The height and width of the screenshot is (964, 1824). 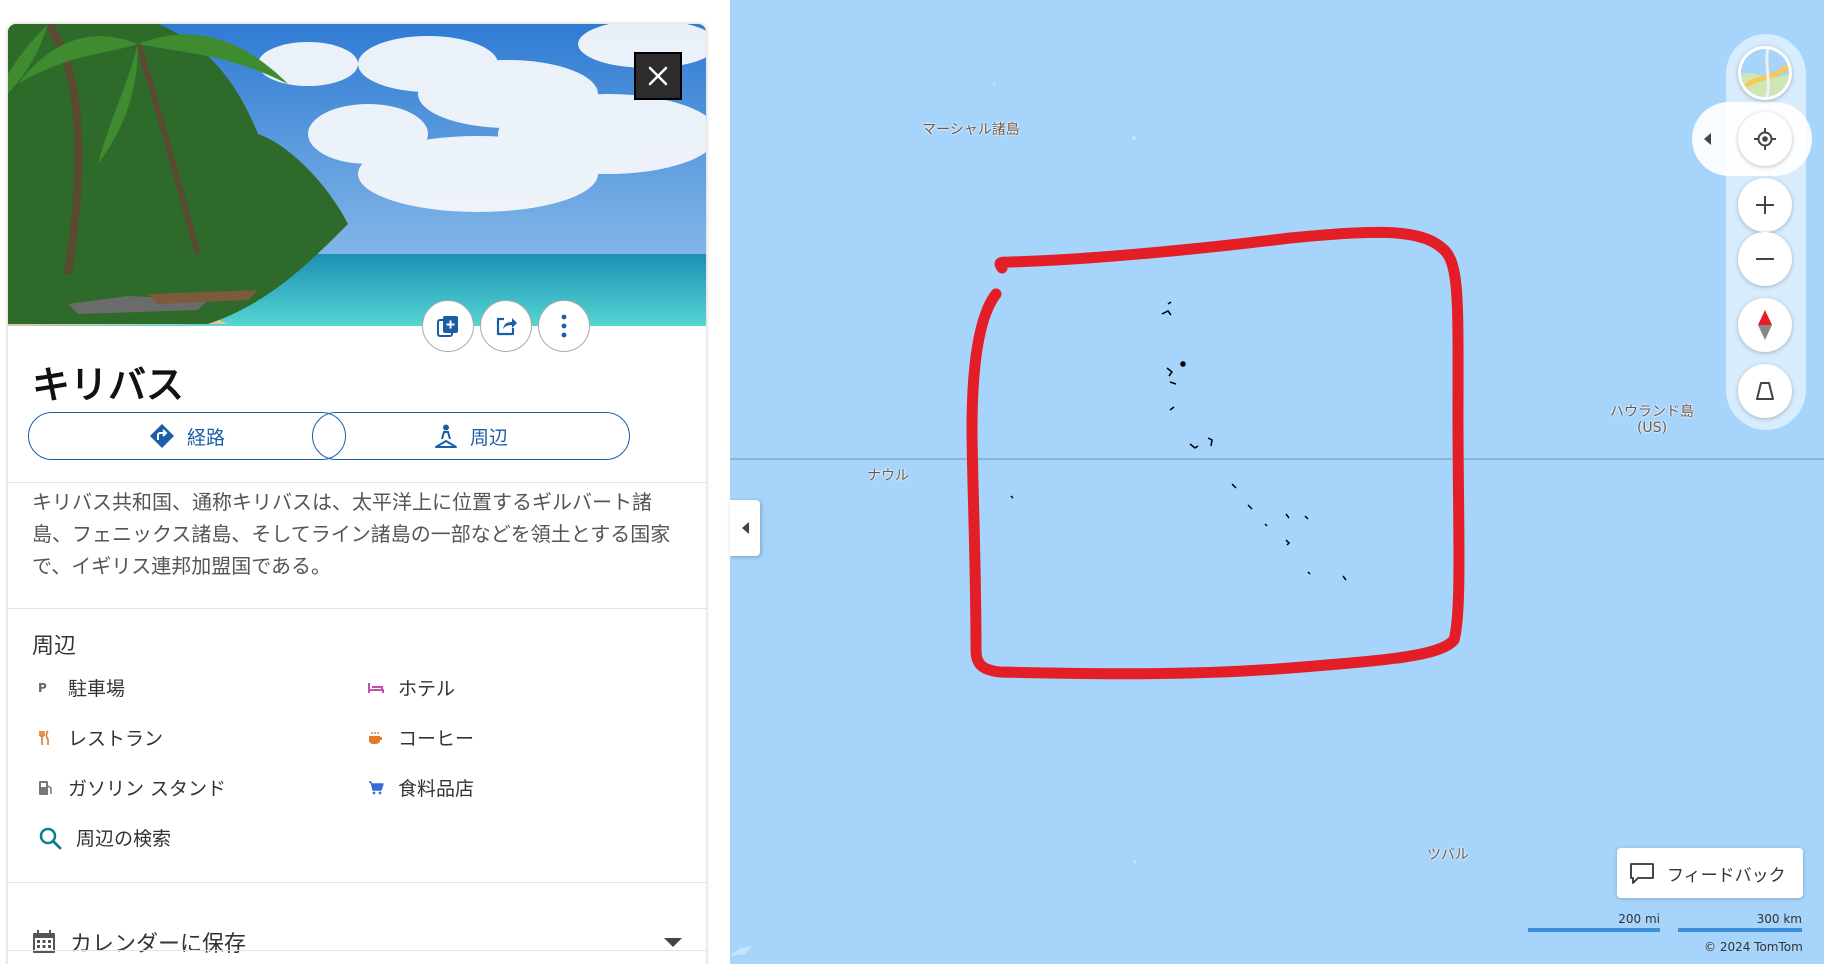 I want to click on grocery-icon, so click(x=383, y=787).